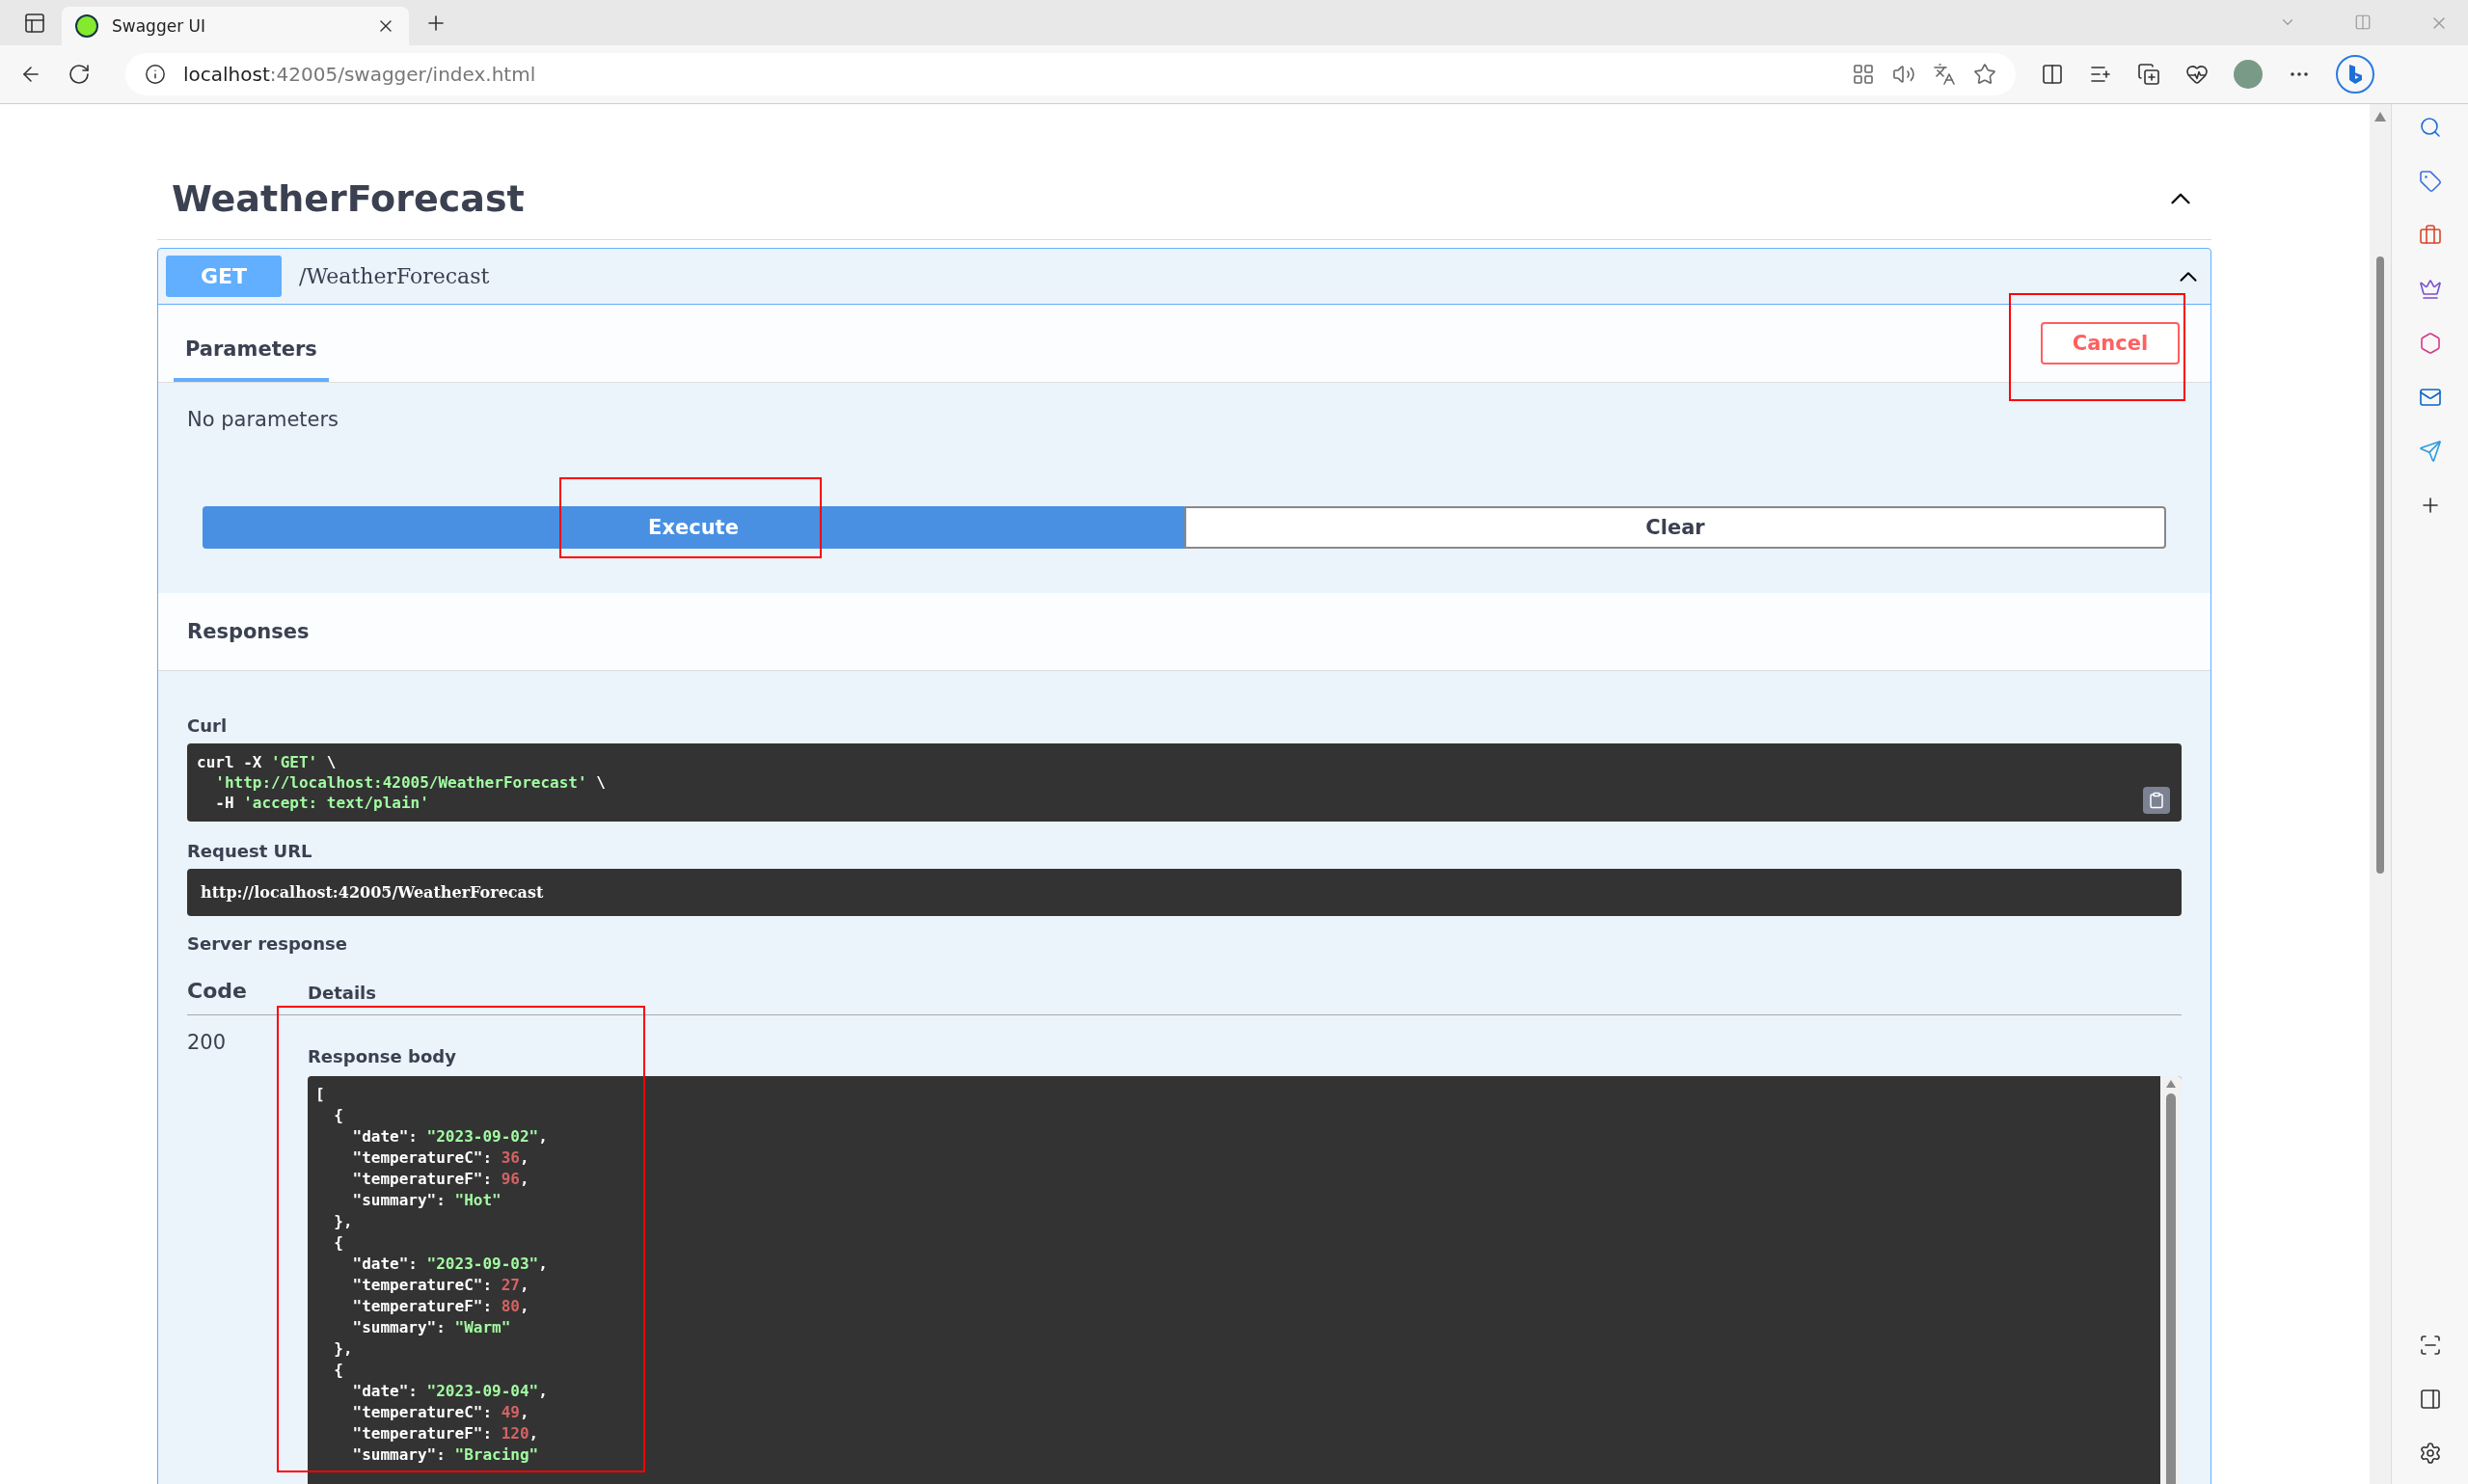  What do you see at coordinates (2430, 181) in the screenshot?
I see `tag-icon` at bounding box center [2430, 181].